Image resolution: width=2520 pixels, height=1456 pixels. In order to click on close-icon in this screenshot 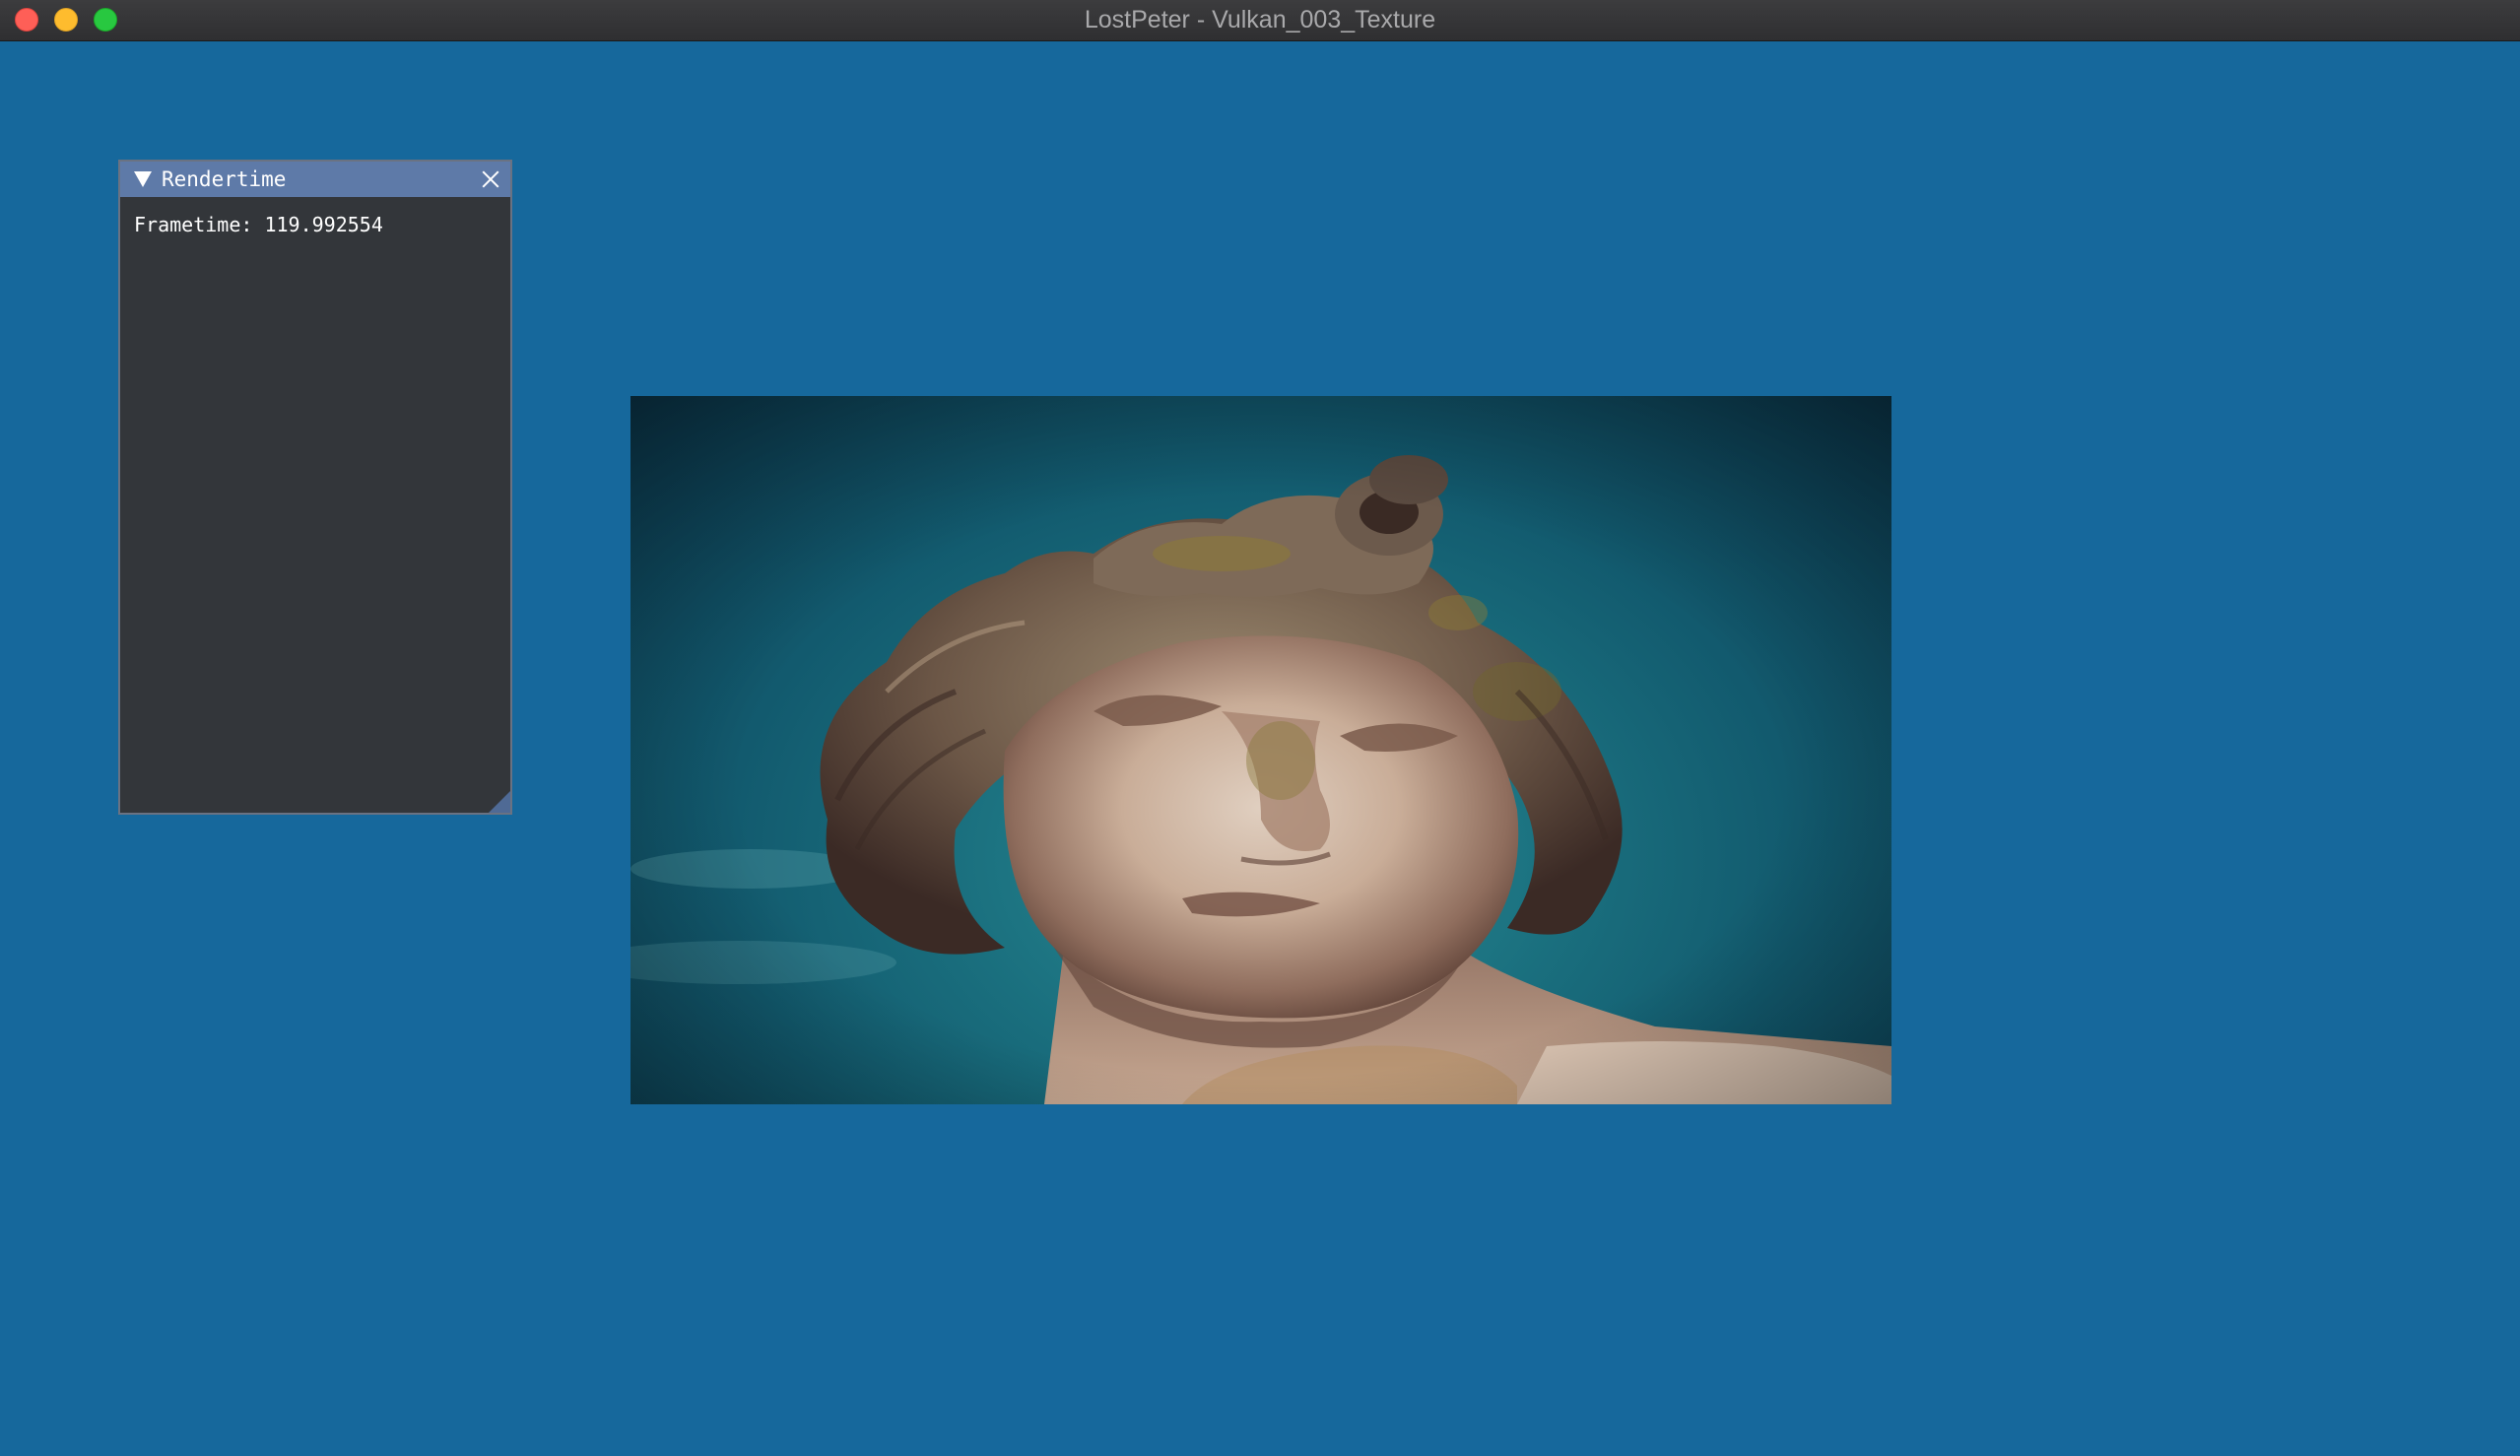, I will do `click(490, 179)`.